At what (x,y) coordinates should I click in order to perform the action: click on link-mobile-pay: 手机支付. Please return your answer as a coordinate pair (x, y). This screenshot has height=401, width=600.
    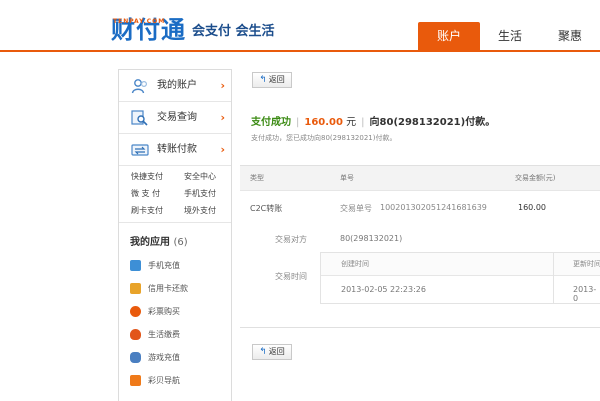
    Looking at the image, I should click on (210, 194).